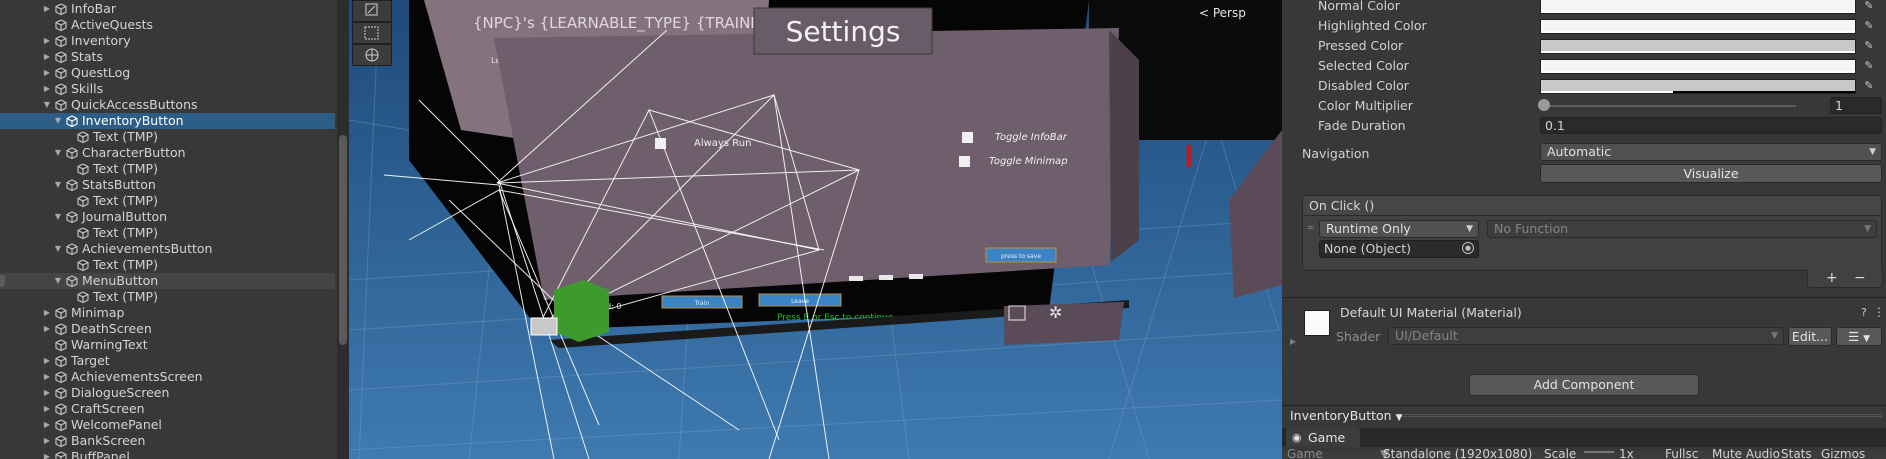 This screenshot has width=1886, height=459. What do you see at coordinates (1294, 342) in the screenshot?
I see `foldout-arrow-icon: ▶` at bounding box center [1294, 342].